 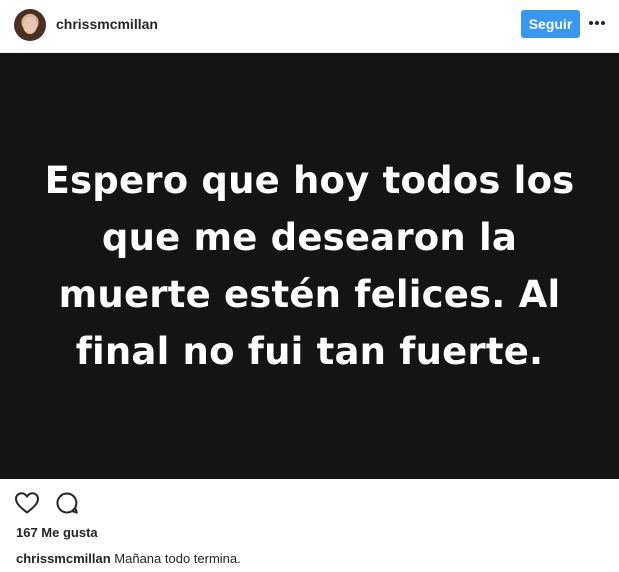 What do you see at coordinates (309, 501) in the screenshot?
I see `post-actions` at bounding box center [309, 501].